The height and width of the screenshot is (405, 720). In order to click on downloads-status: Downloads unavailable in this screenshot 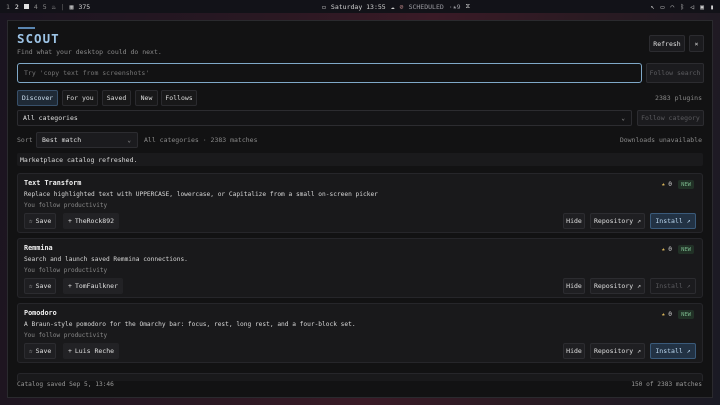, I will do `click(660, 140)`.